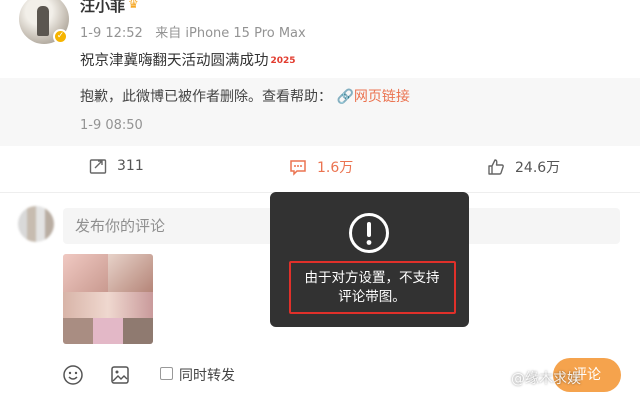 The image size is (640, 403). I want to click on year-badge-icon: 2025, so click(283, 61).